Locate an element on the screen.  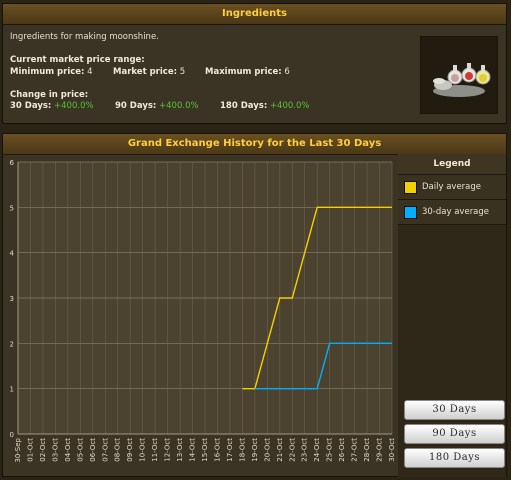
x-tick-label: 23-Oct is located at coordinates (305, 450).